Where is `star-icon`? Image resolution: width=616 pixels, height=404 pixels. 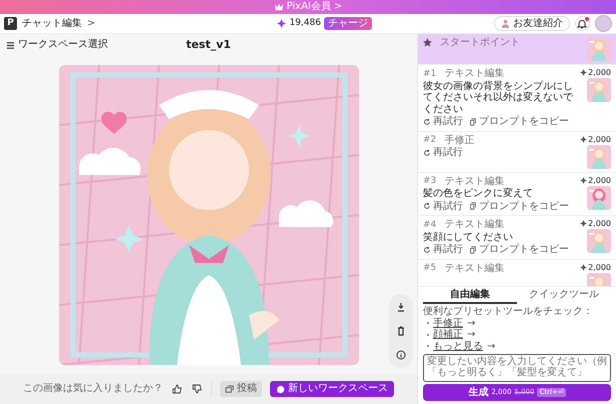
star-icon is located at coordinates (427, 43).